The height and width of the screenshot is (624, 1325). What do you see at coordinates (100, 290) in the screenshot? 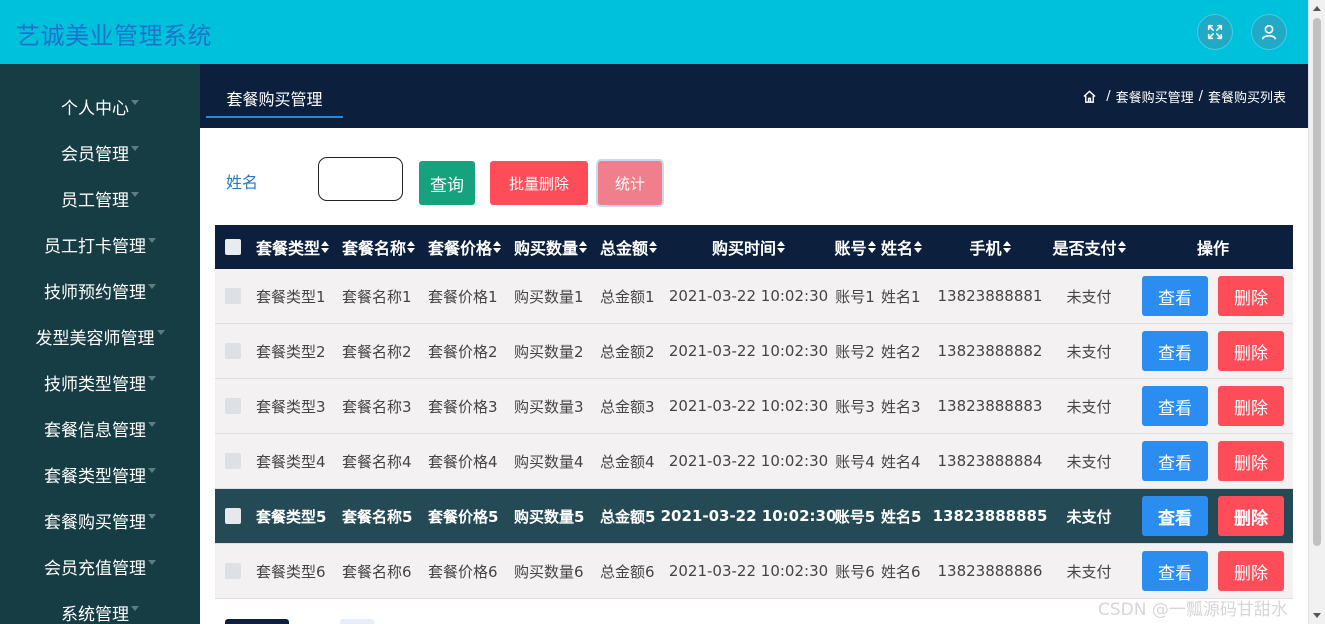
I see `sidebar-item-technician-booking: 技师预约管理` at bounding box center [100, 290].